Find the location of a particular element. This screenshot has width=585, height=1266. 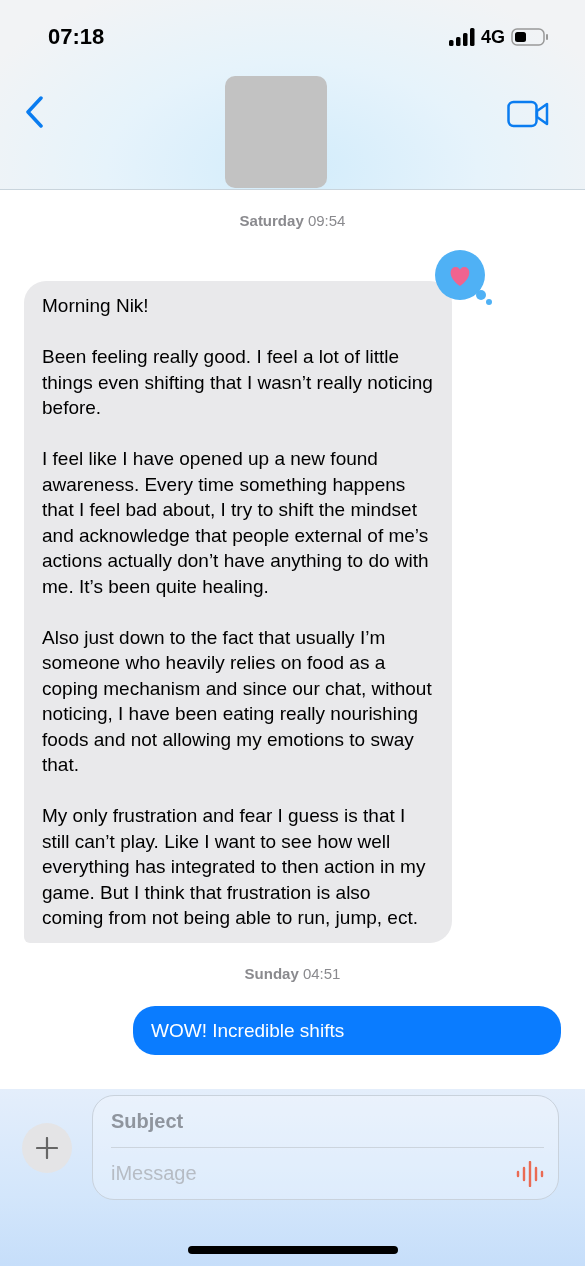

timestamp: Sunday 04:51 is located at coordinates (292, 973).